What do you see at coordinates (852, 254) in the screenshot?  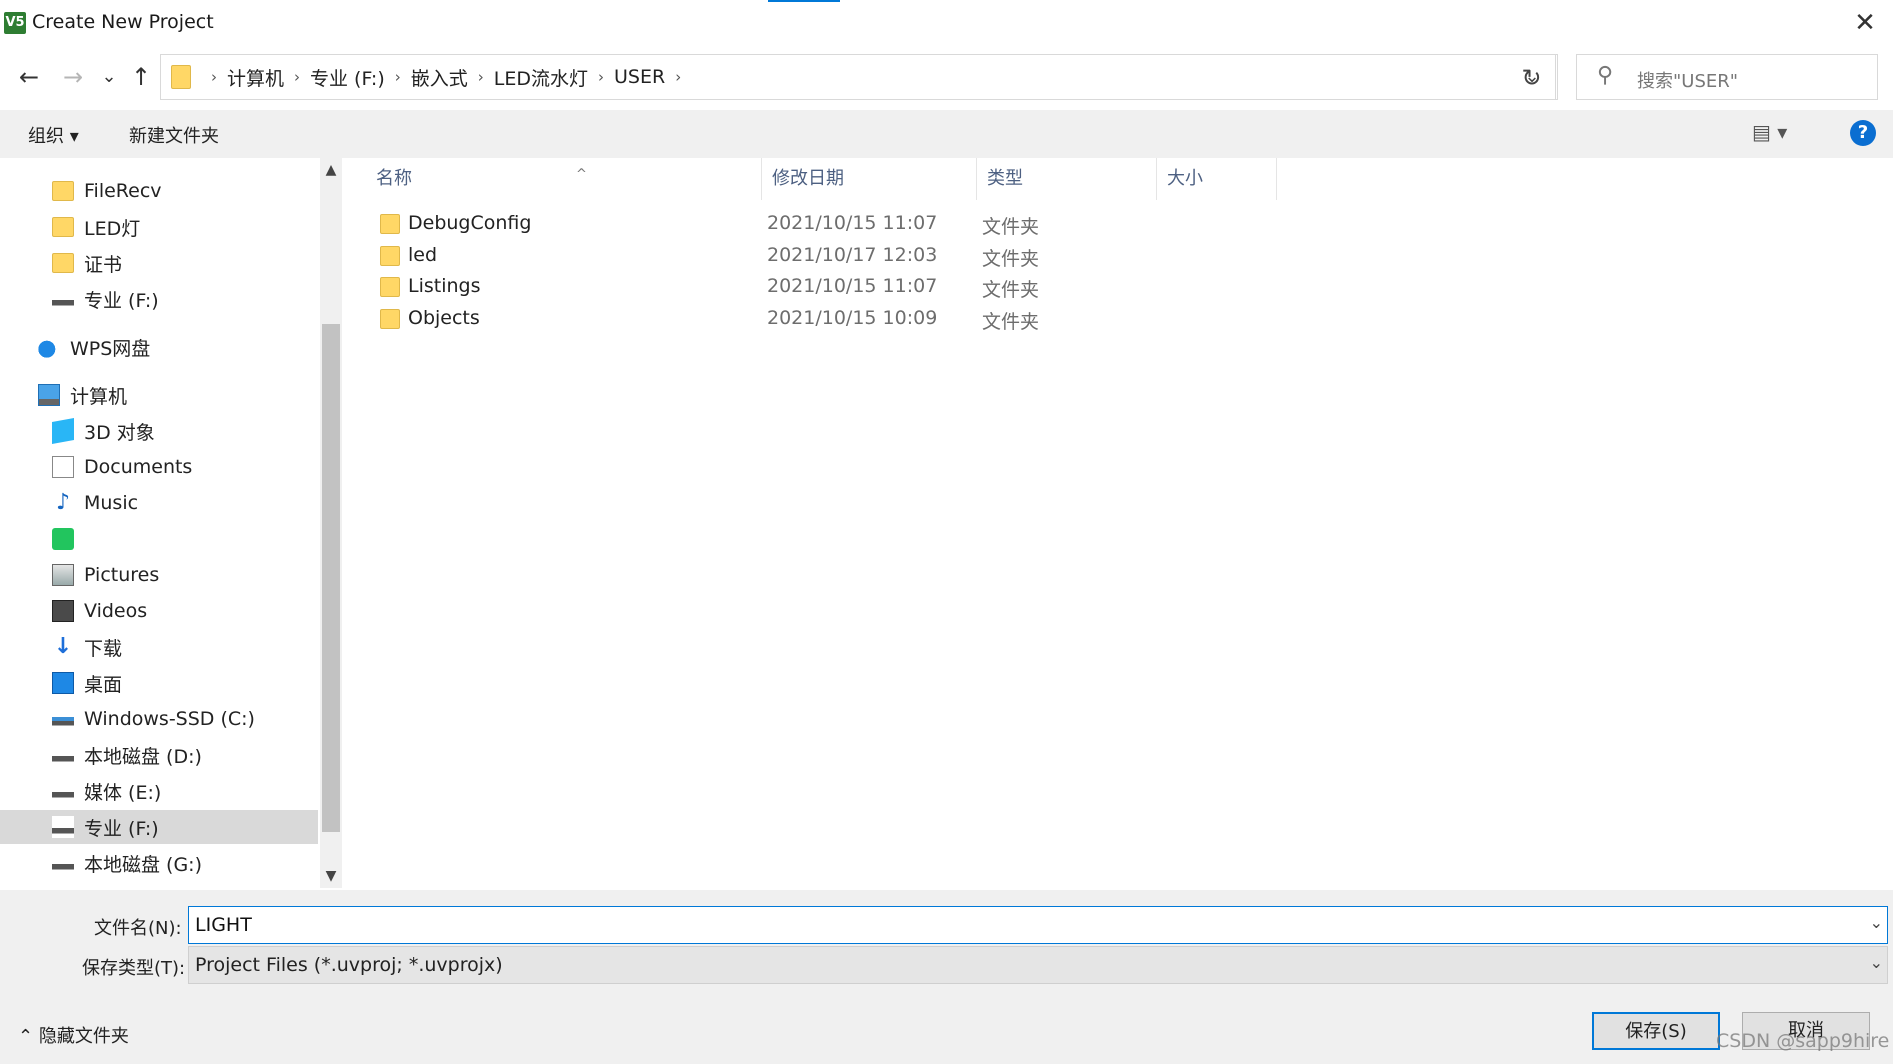 I see `file-date: 2021/10/17 12:03` at bounding box center [852, 254].